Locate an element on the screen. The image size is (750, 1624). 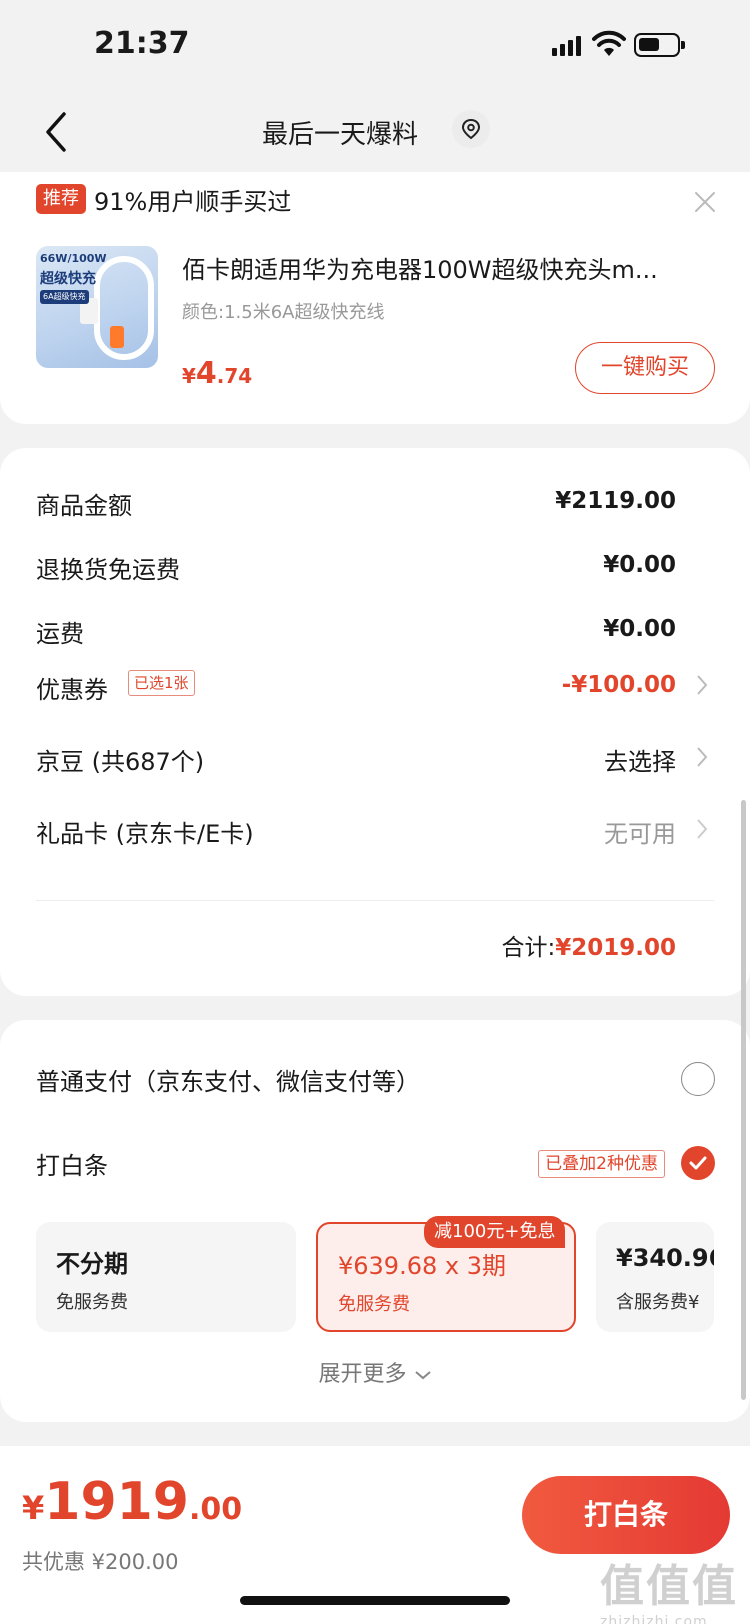
baitiao-radio-checked is located at coordinates (698, 1163).